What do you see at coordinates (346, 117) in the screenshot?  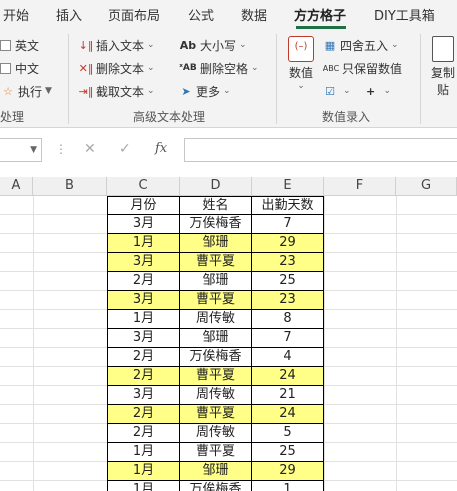 I see `number-group-label: 数值录入` at bounding box center [346, 117].